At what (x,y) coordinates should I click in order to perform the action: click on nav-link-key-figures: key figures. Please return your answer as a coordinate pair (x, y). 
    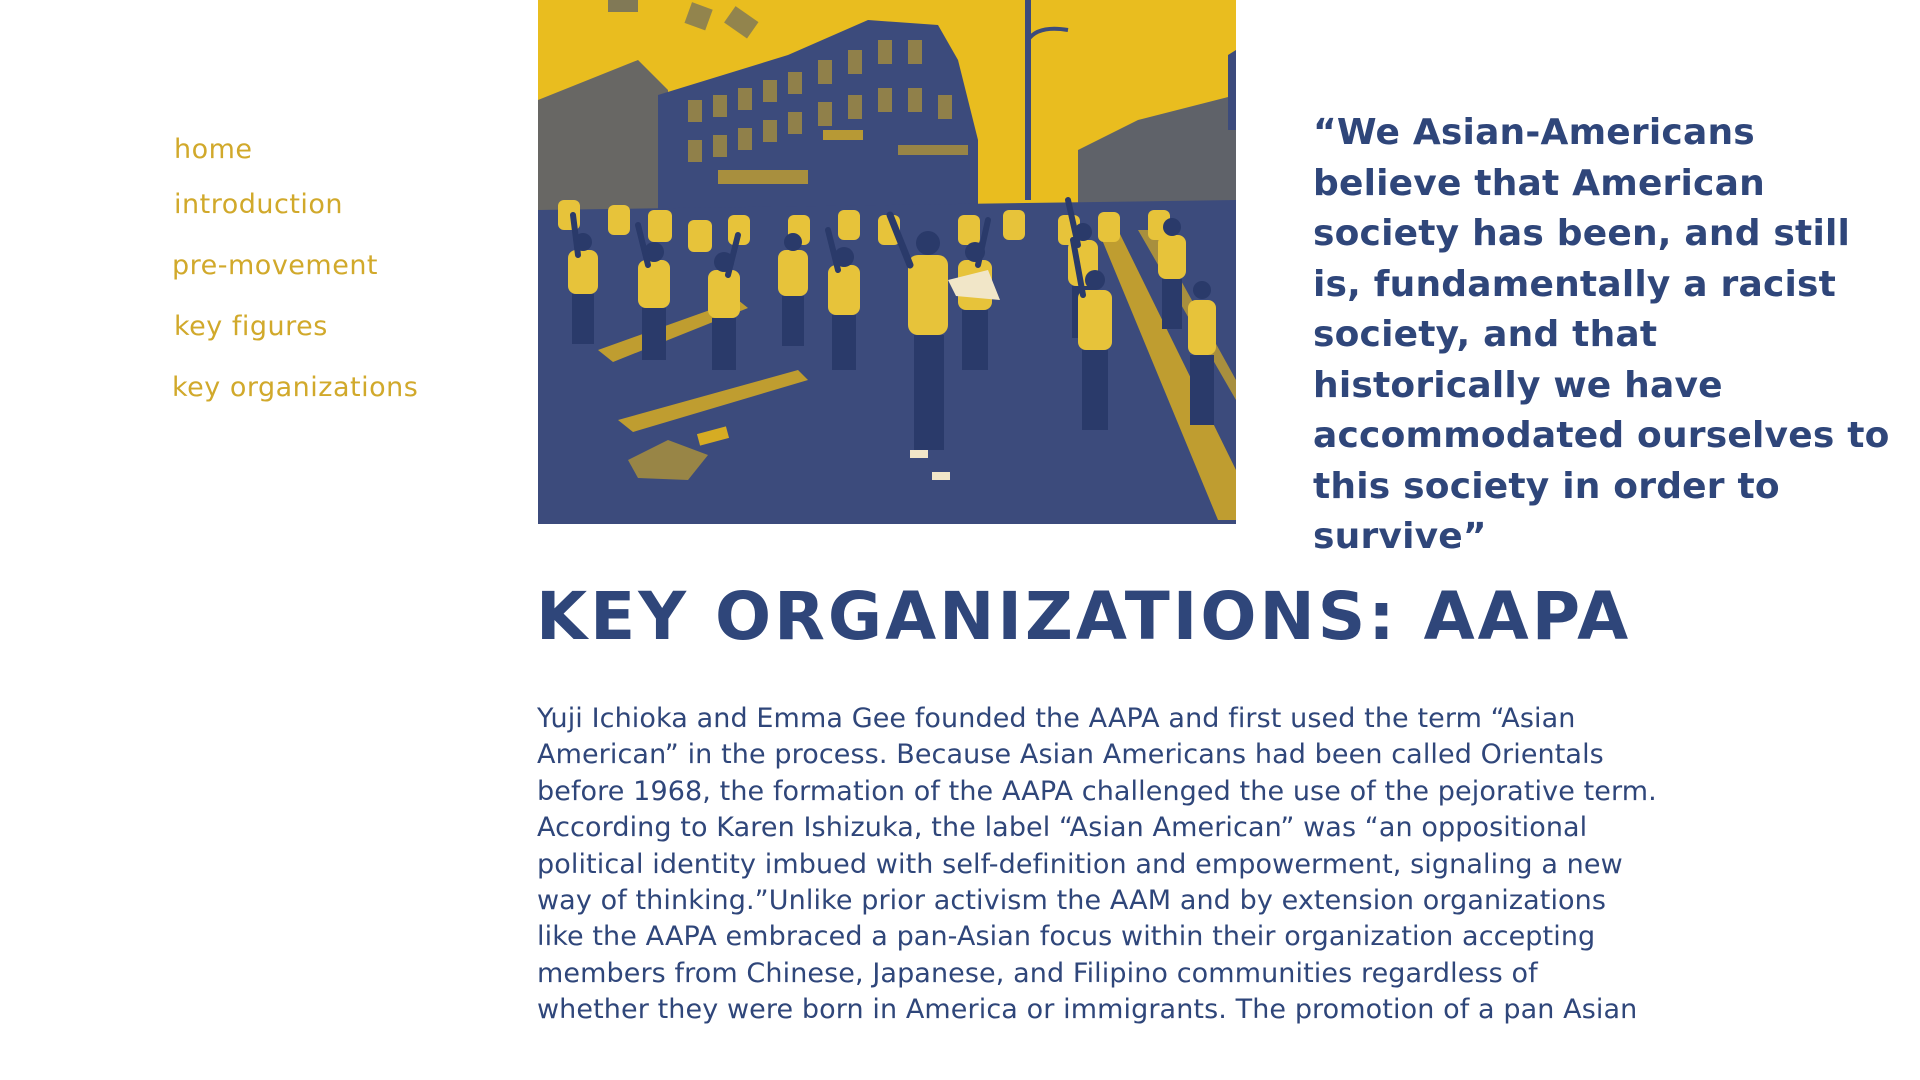
    Looking at the image, I should click on (251, 326).